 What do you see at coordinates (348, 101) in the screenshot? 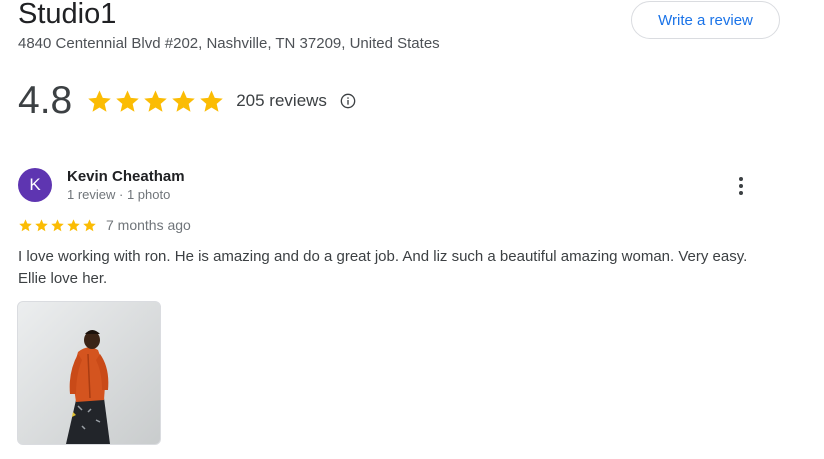
I see `info-icon` at bounding box center [348, 101].